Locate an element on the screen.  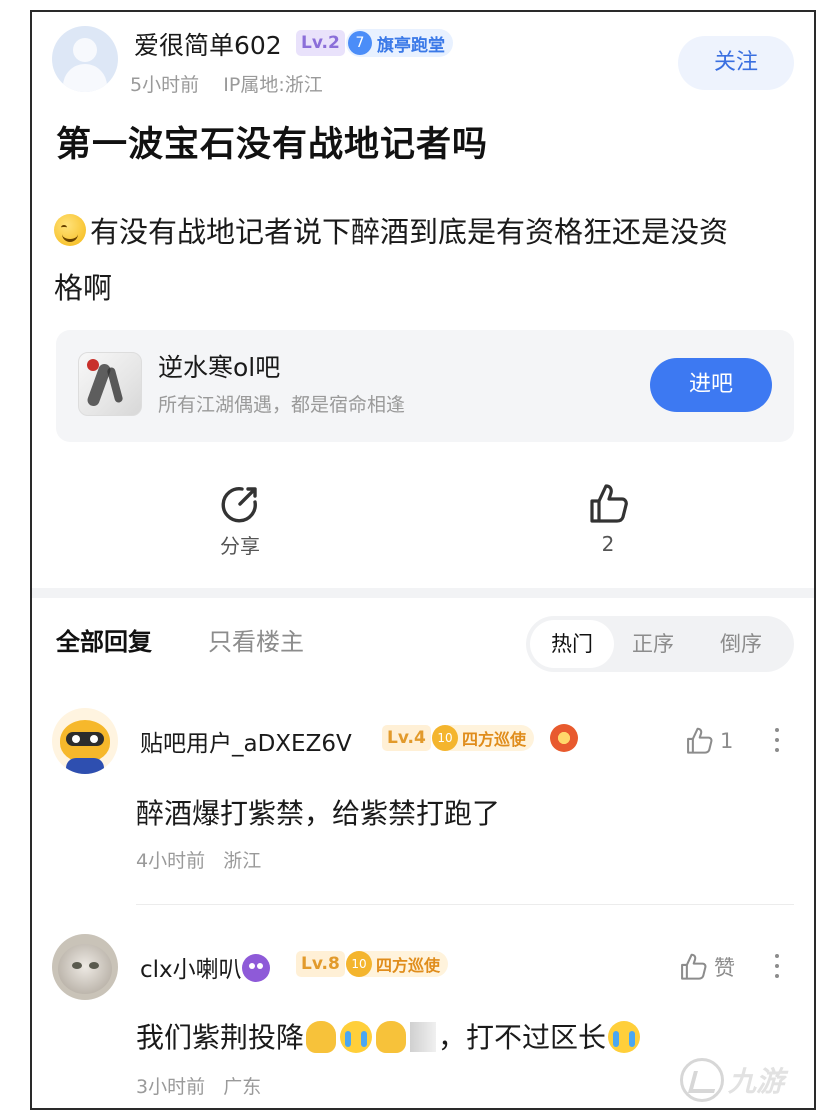
reply-text: 醉酒爆打紫禁，给紫禁打跑了 is located at coordinates (318, 813).